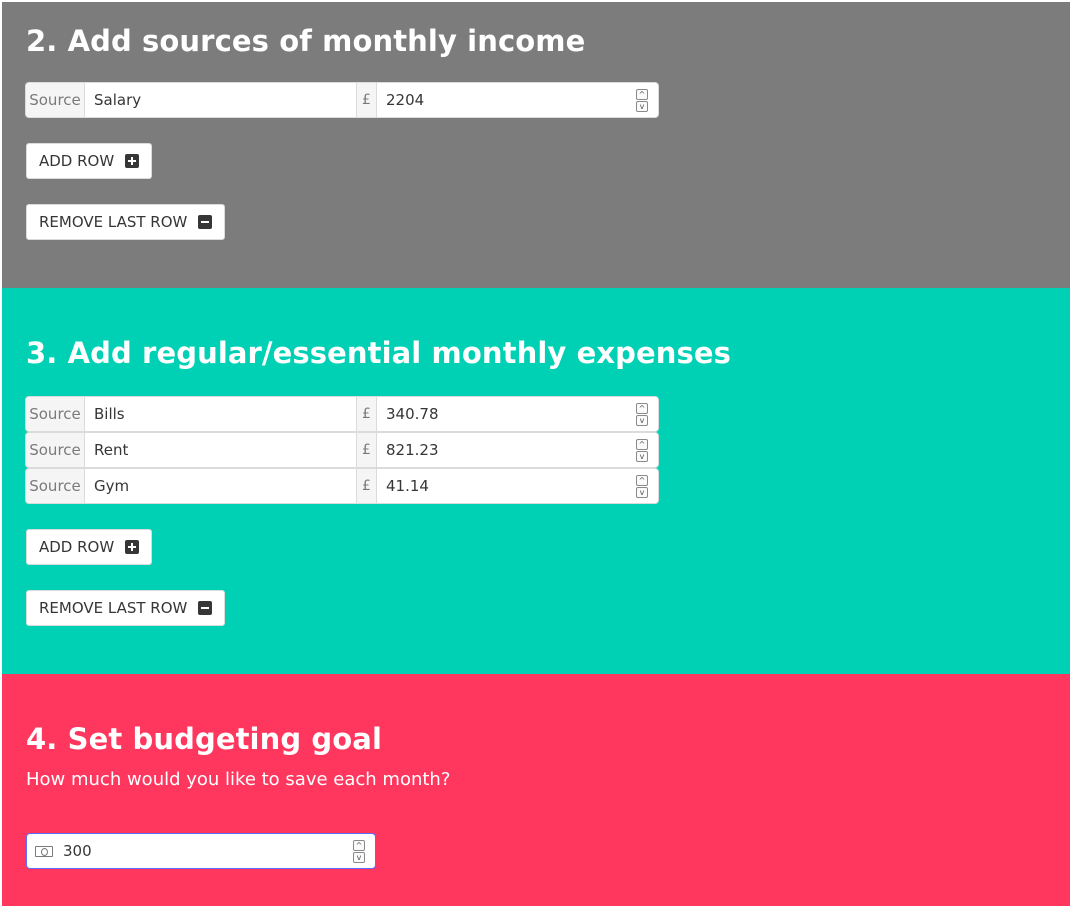 The height and width of the screenshot is (906, 1070). What do you see at coordinates (221, 486) in the screenshot?
I see `expense-source-input: Gym` at bounding box center [221, 486].